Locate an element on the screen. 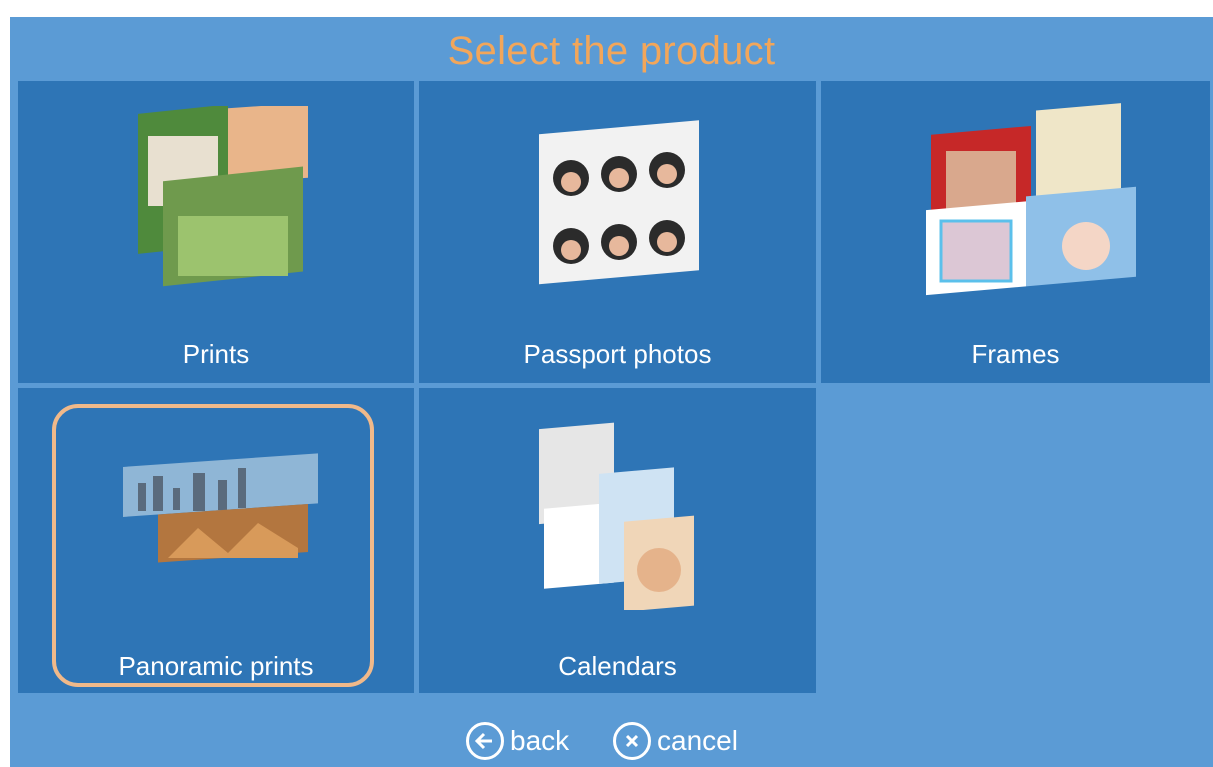 This screenshot has width=1213, height=767. arrow-left-icon is located at coordinates (485, 741).